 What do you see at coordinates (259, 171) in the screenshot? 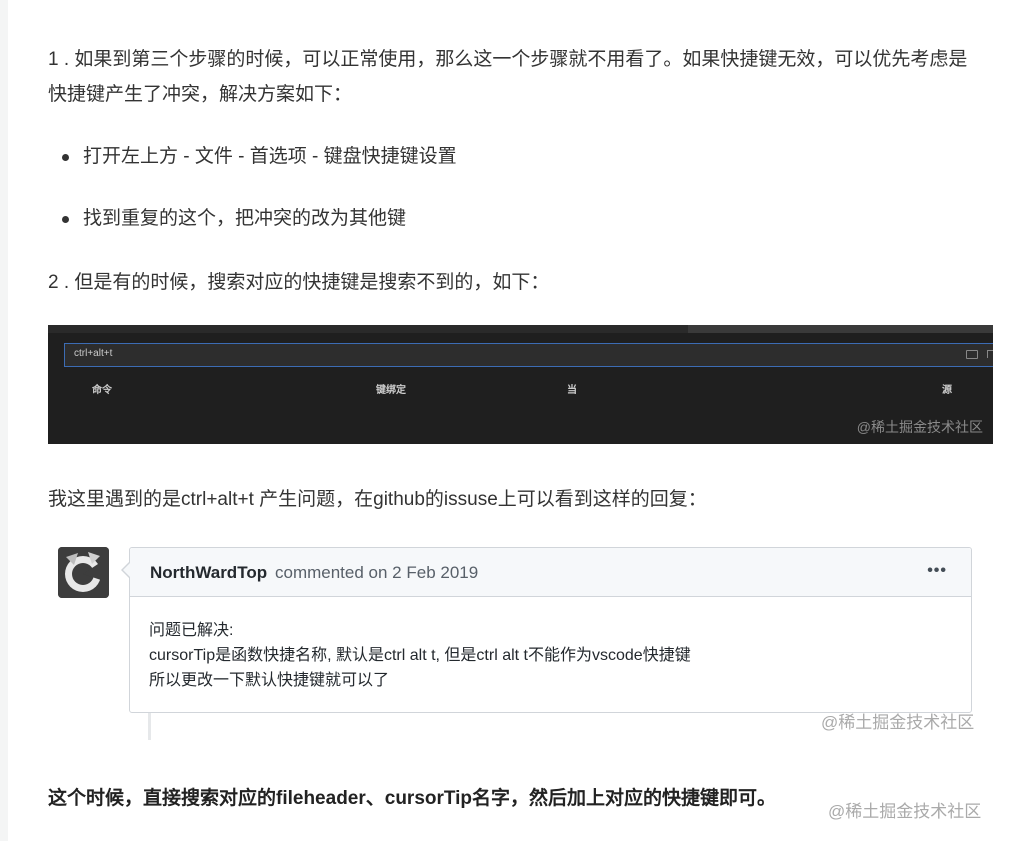
I see `bullet-item-1: 打开左上方 - 文件 - 首选项 - 键盘快捷键设置` at bounding box center [259, 171].